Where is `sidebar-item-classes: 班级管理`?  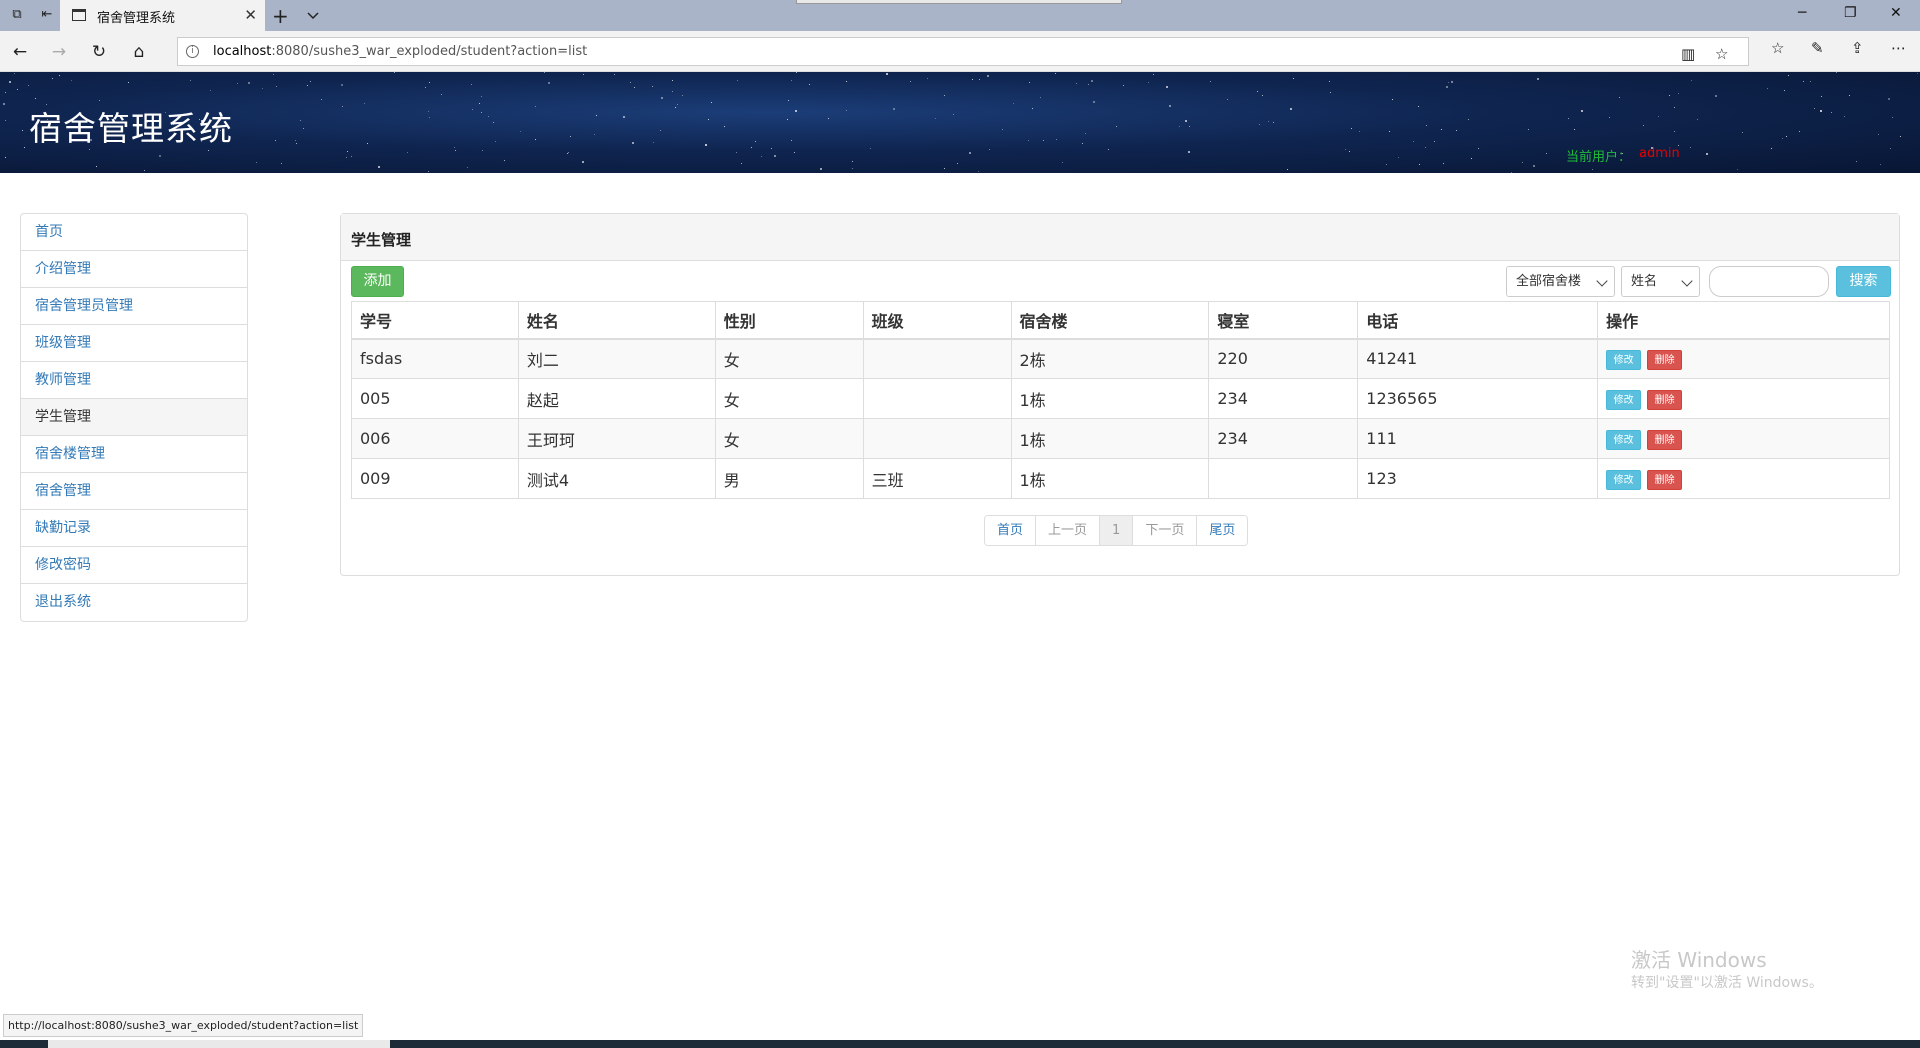
sidebar-item-classes: 班级管理 is located at coordinates (134, 343).